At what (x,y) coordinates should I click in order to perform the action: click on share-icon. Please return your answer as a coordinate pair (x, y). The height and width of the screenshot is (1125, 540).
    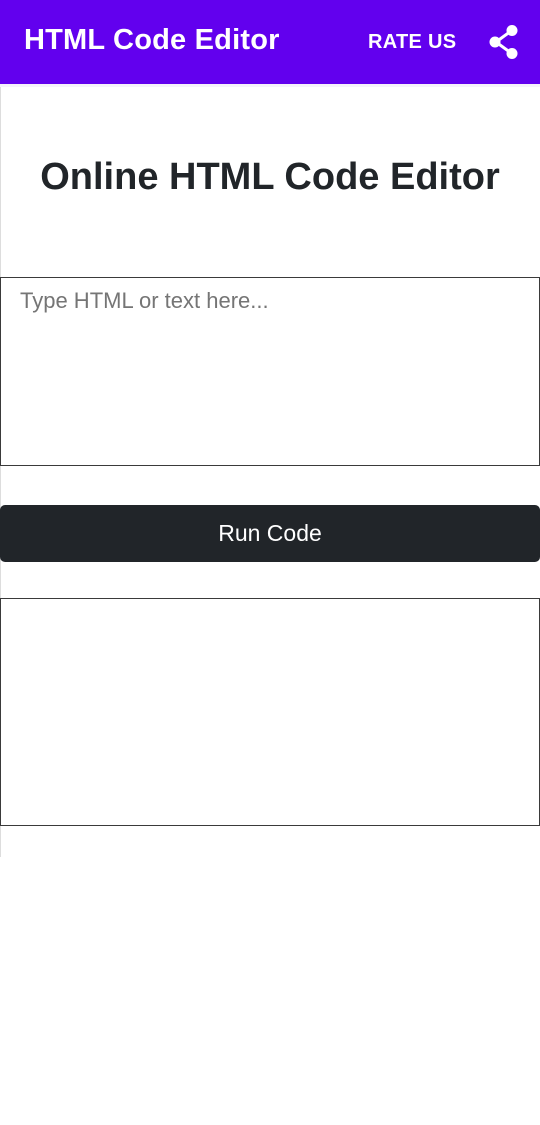
    Looking at the image, I should click on (503, 42).